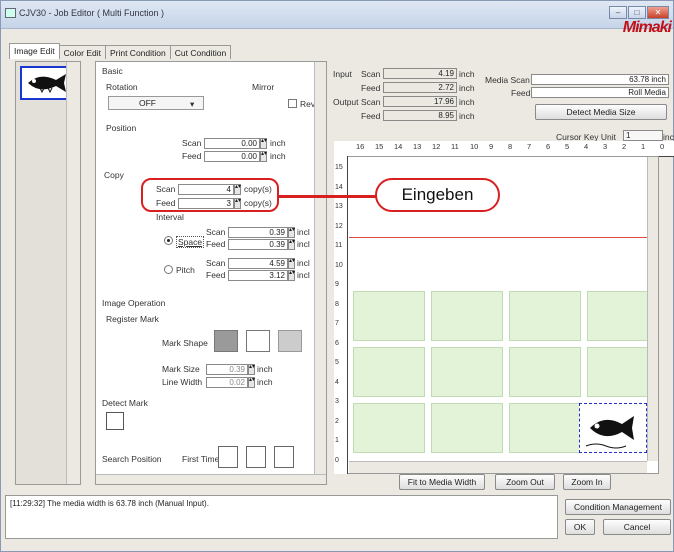  What do you see at coordinates (185, 343) in the screenshot?
I see `mark-shape-label: Mark Shape` at bounding box center [185, 343].